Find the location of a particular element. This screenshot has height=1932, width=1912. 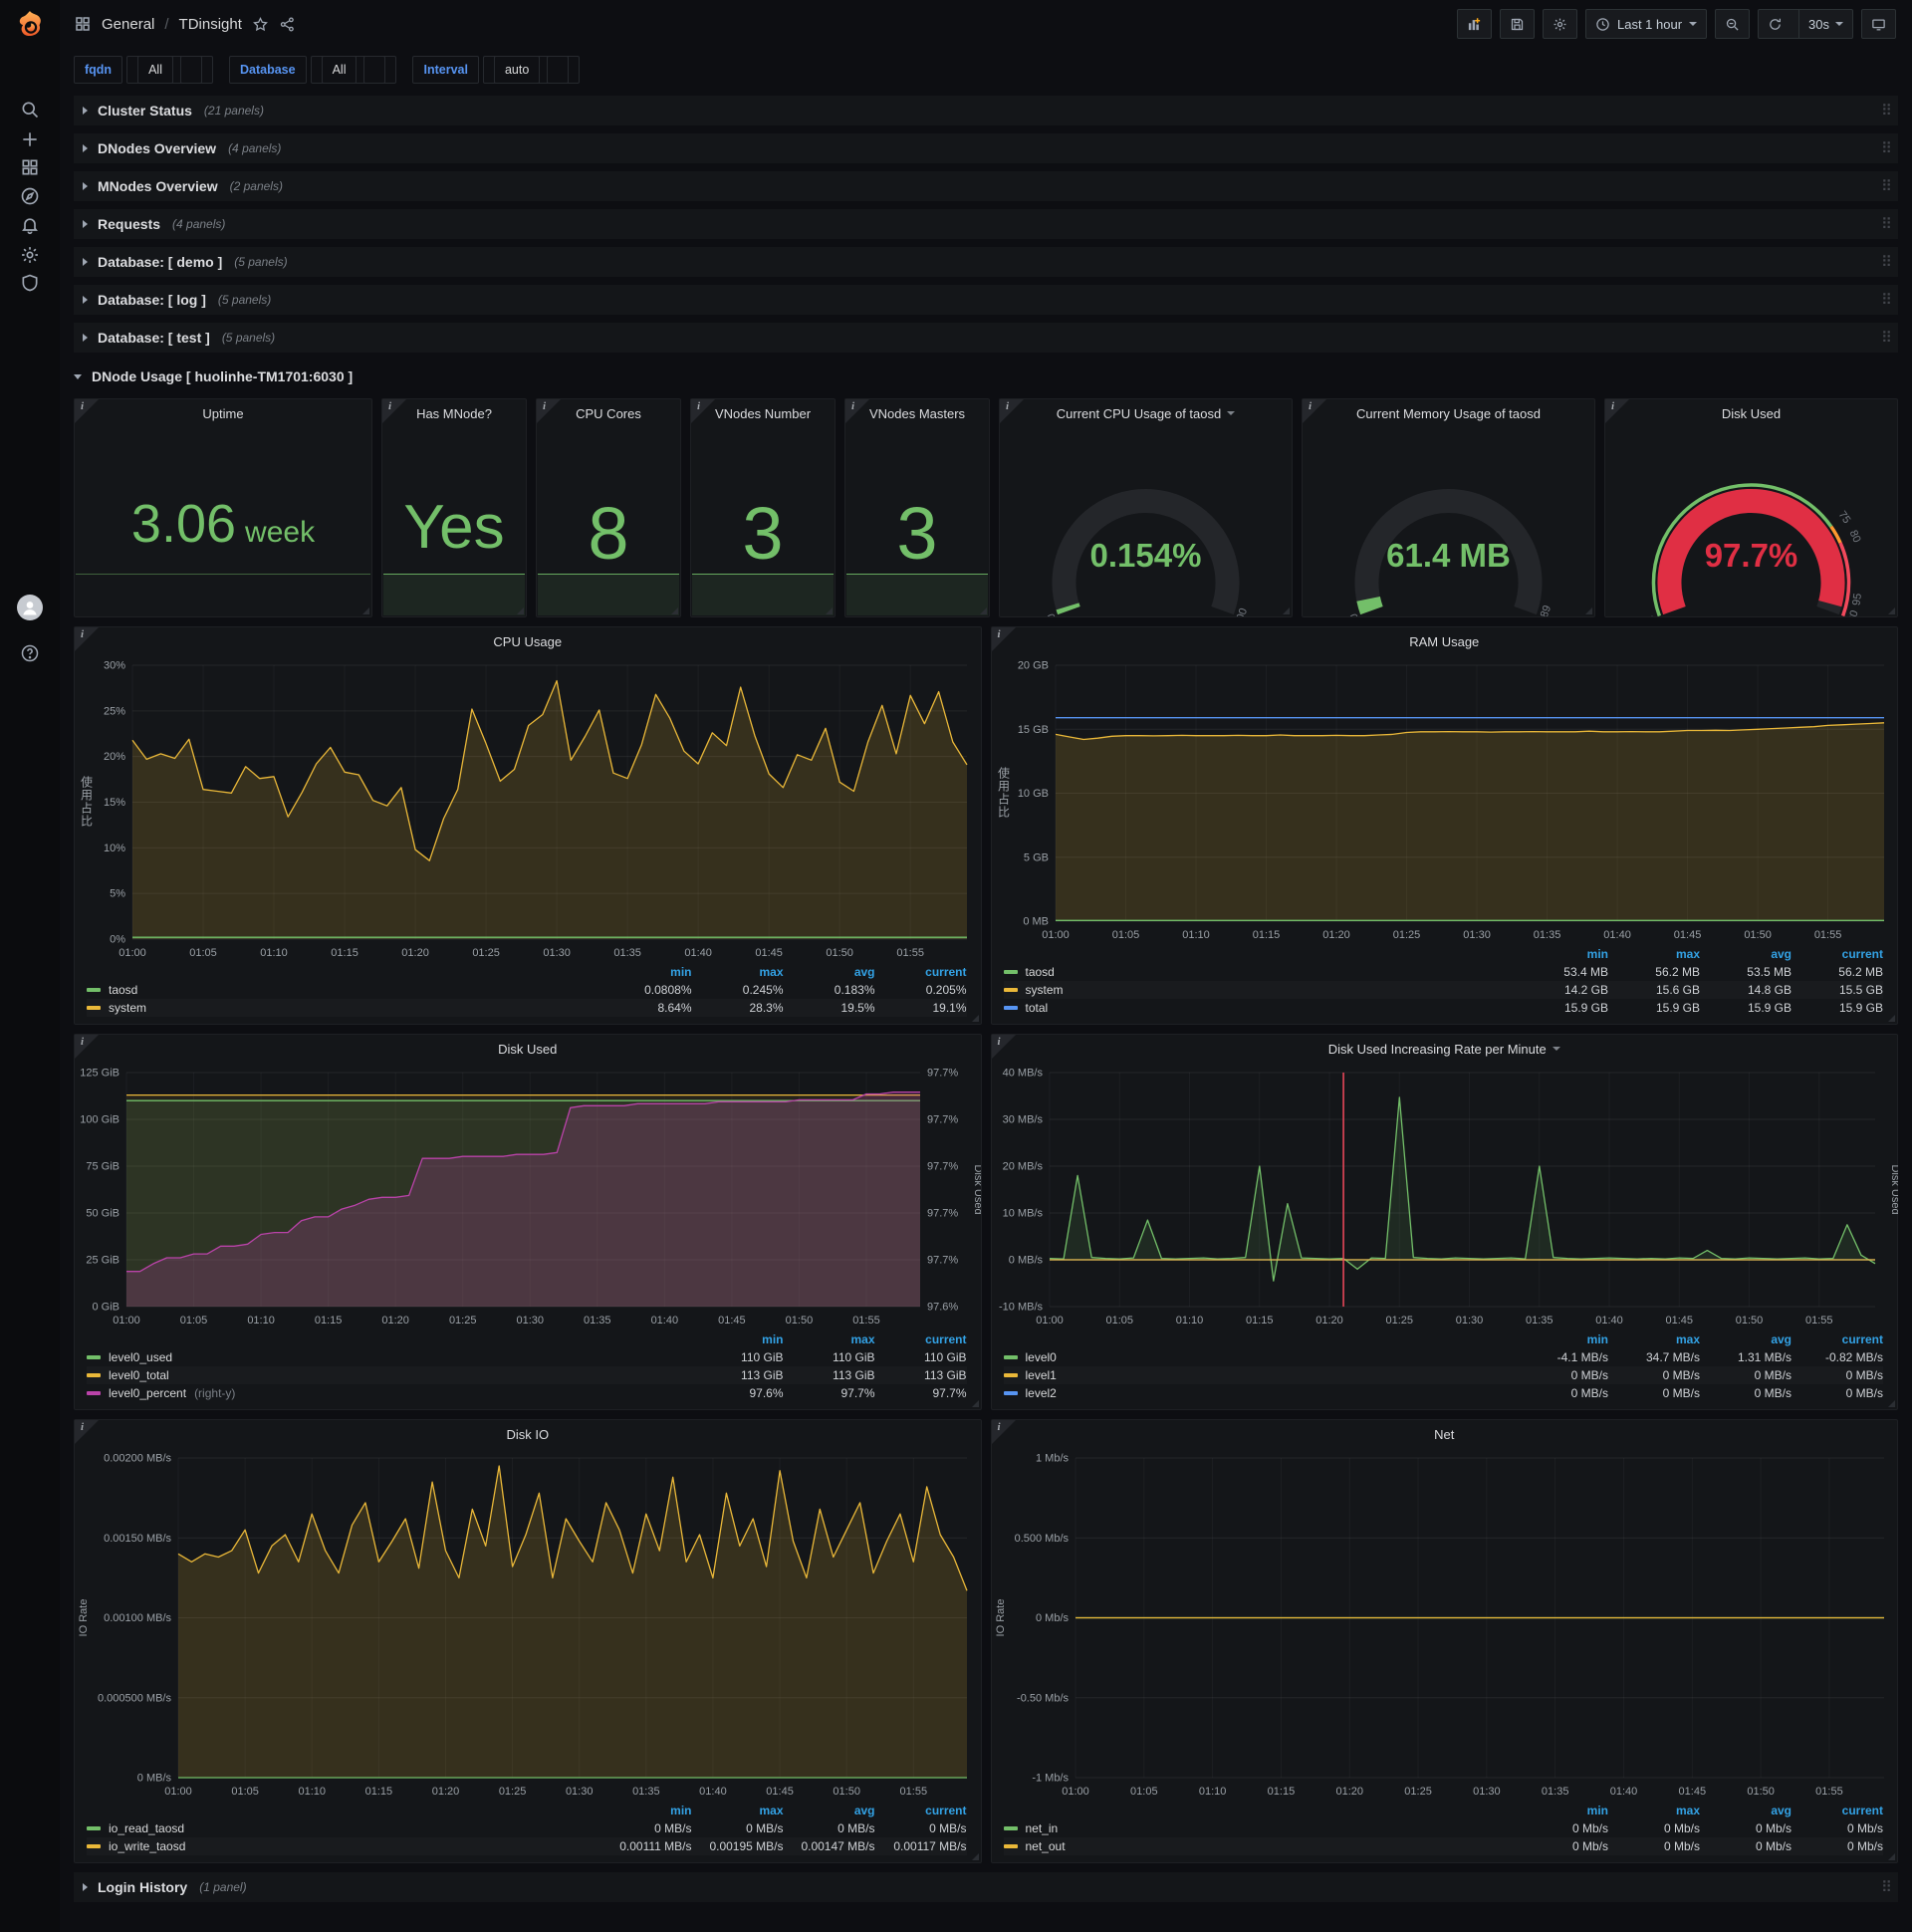

row-title: Database: [ log ] is located at coordinates (152, 300).